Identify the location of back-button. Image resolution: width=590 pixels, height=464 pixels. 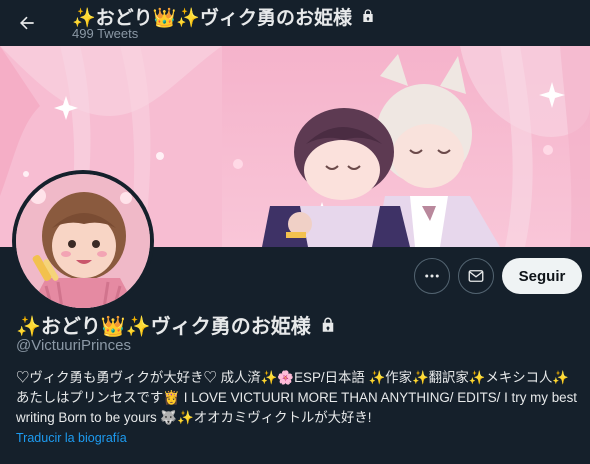
(27, 23).